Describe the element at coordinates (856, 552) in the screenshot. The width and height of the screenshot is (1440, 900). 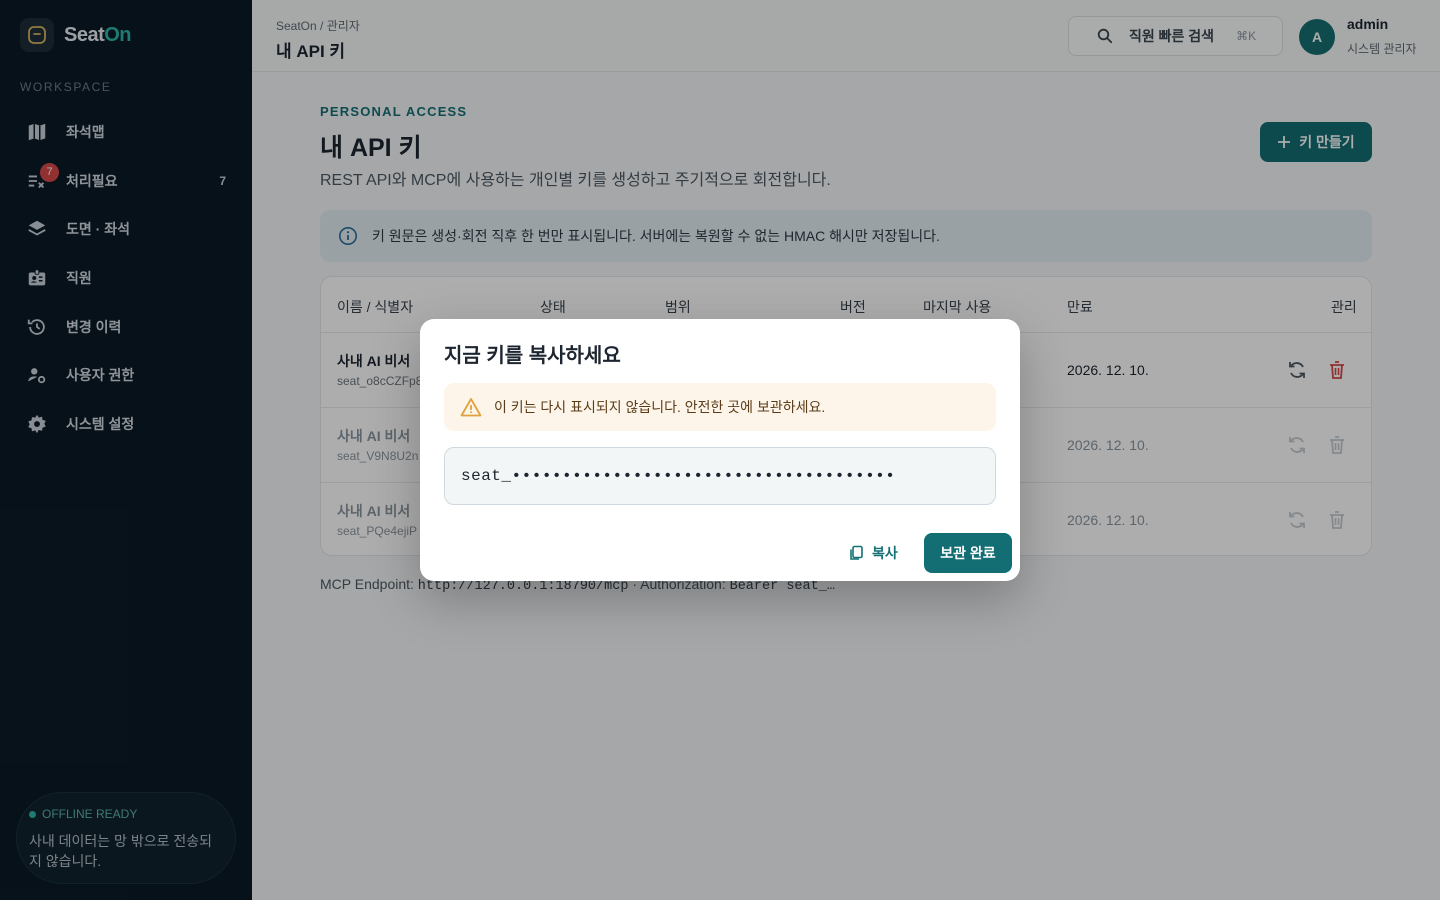
I see `copy-icon` at that location.